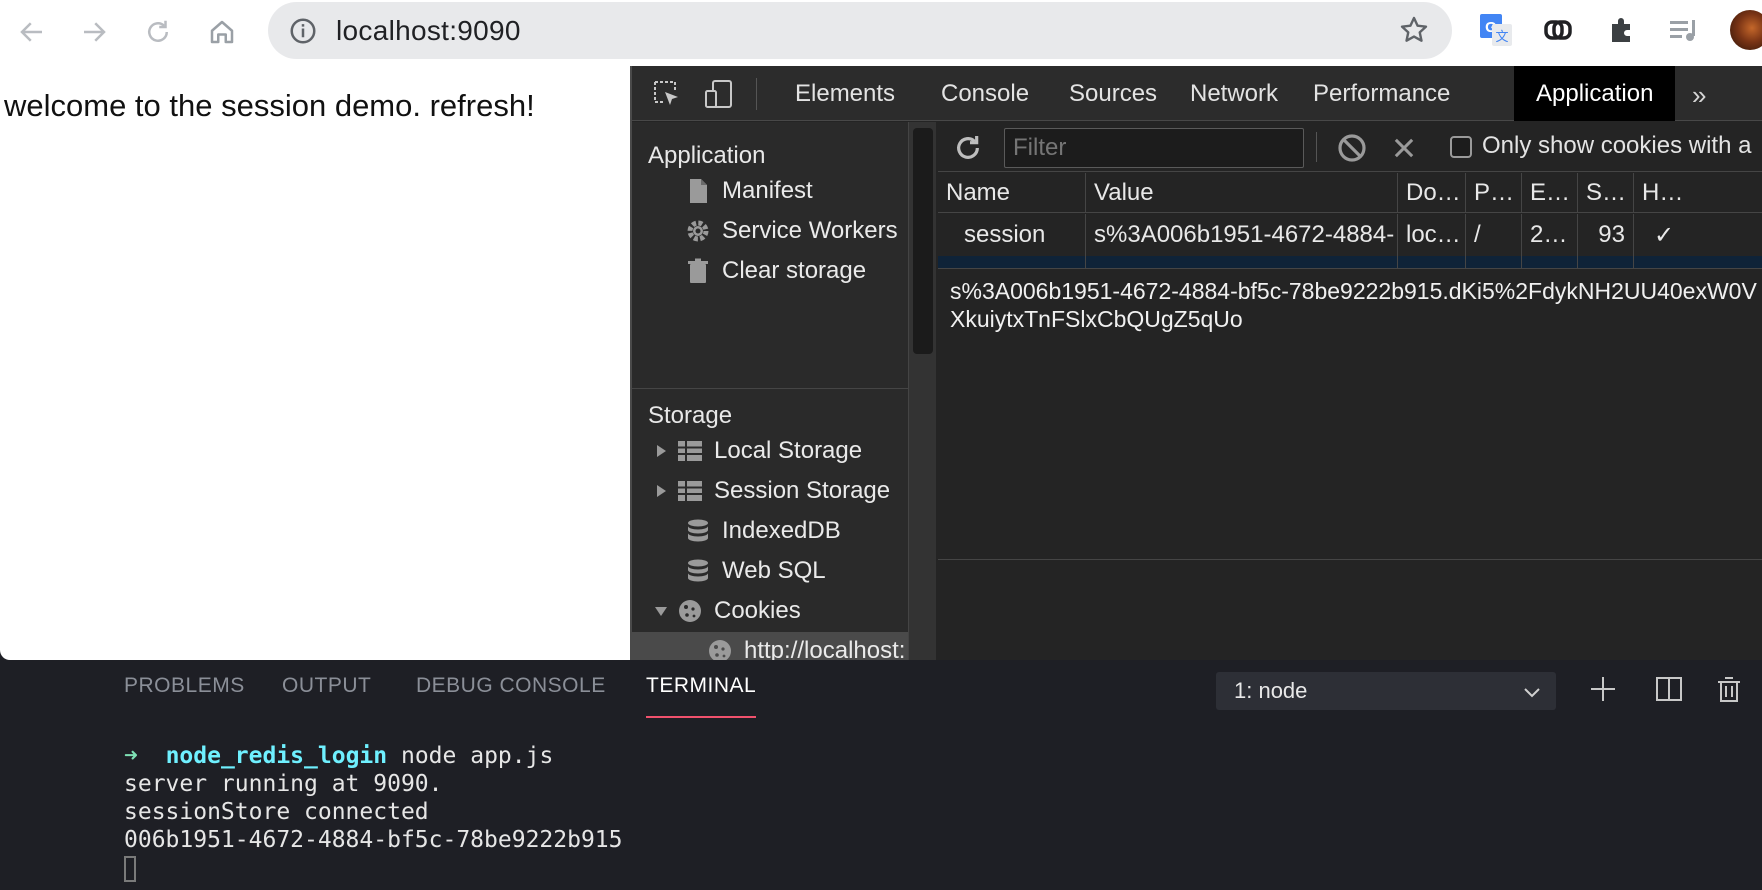  I want to click on forward-icon, so click(95, 32).